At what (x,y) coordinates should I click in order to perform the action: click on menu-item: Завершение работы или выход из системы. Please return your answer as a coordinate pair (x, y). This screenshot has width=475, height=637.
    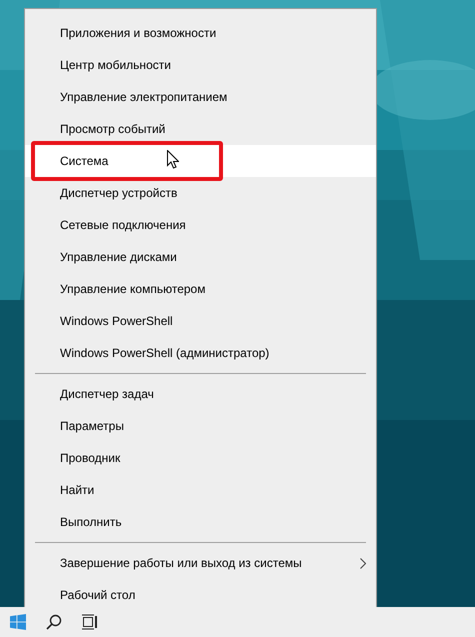
    Looking at the image, I should click on (200, 563).